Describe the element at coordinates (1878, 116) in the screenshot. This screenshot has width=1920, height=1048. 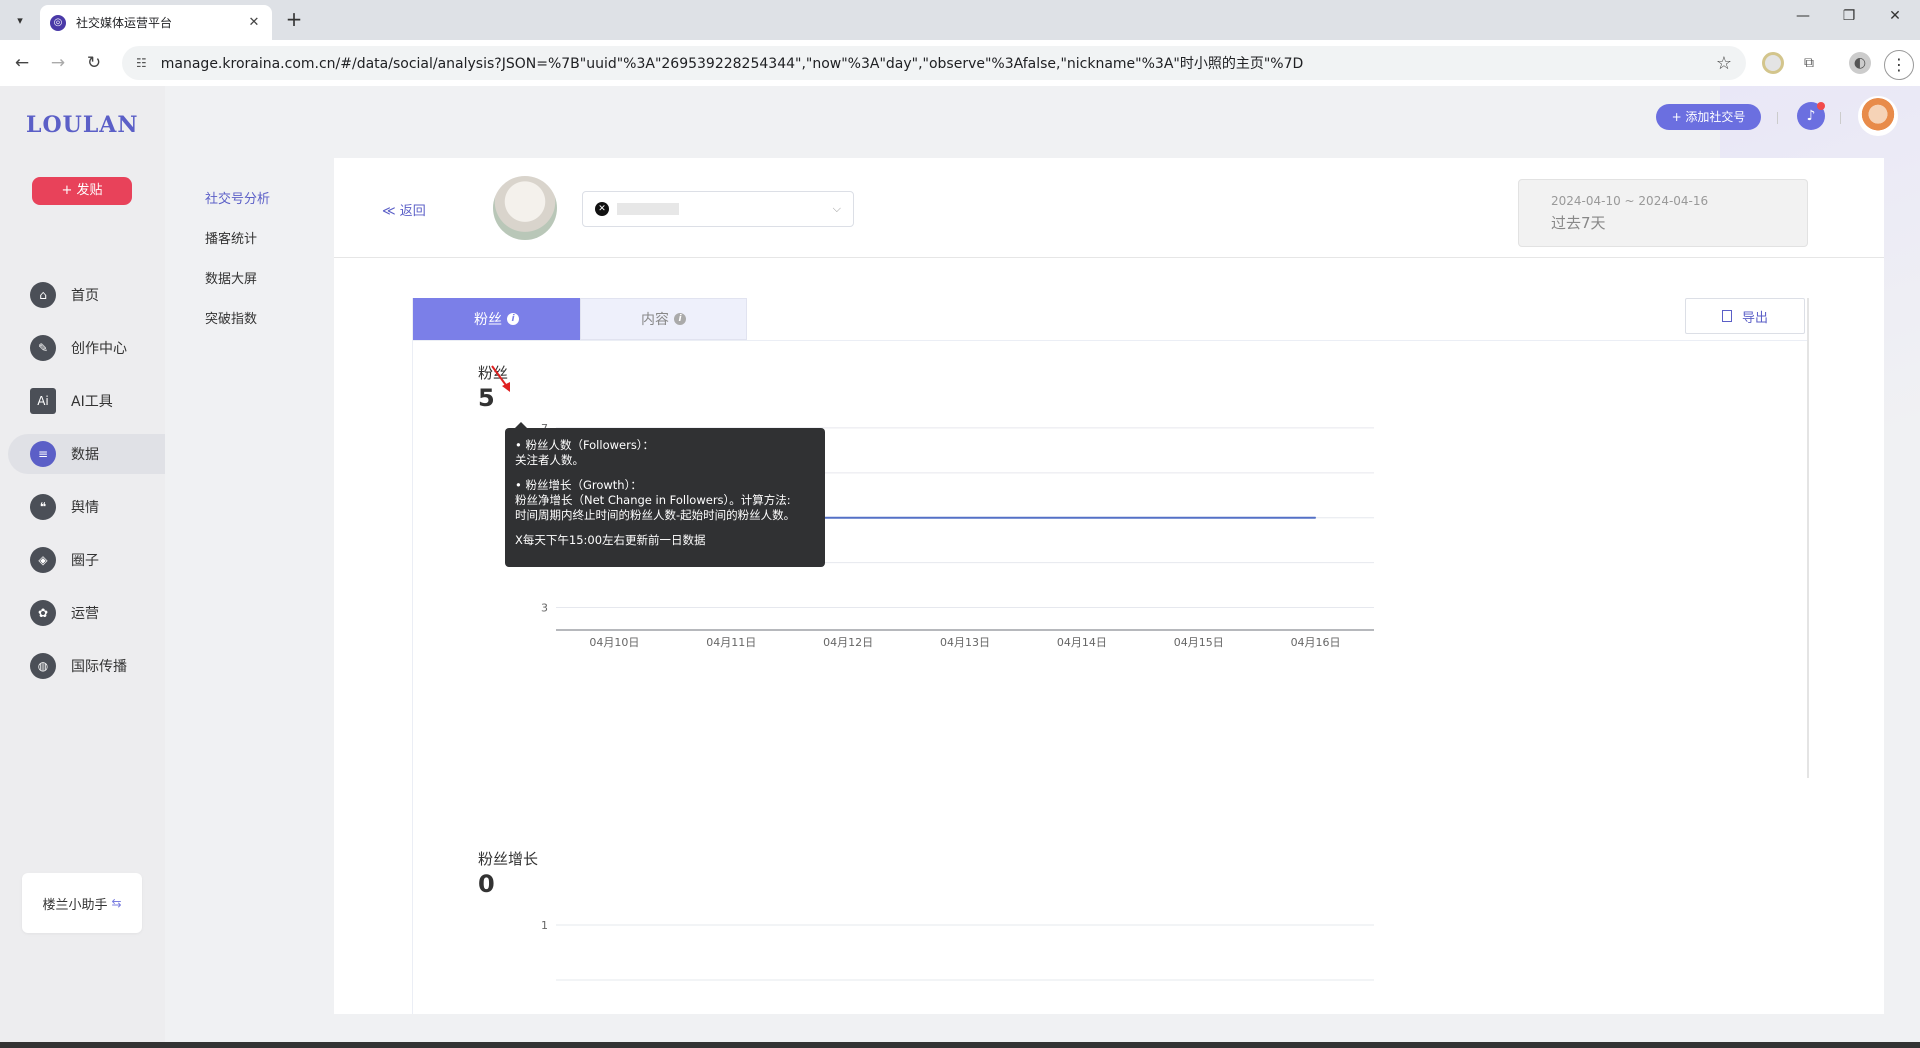
I see `user-avatar` at that location.